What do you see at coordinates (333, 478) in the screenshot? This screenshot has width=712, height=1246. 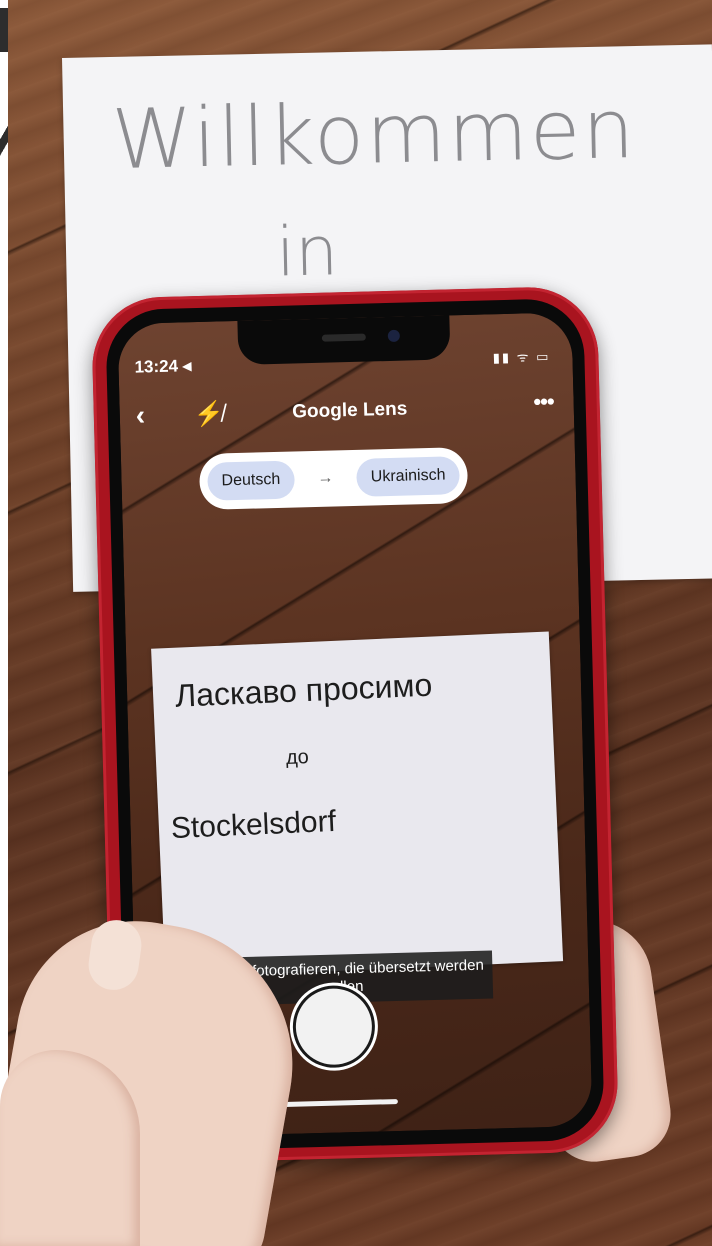 I see `language-selector: Deutsch → Ukrainisch` at bounding box center [333, 478].